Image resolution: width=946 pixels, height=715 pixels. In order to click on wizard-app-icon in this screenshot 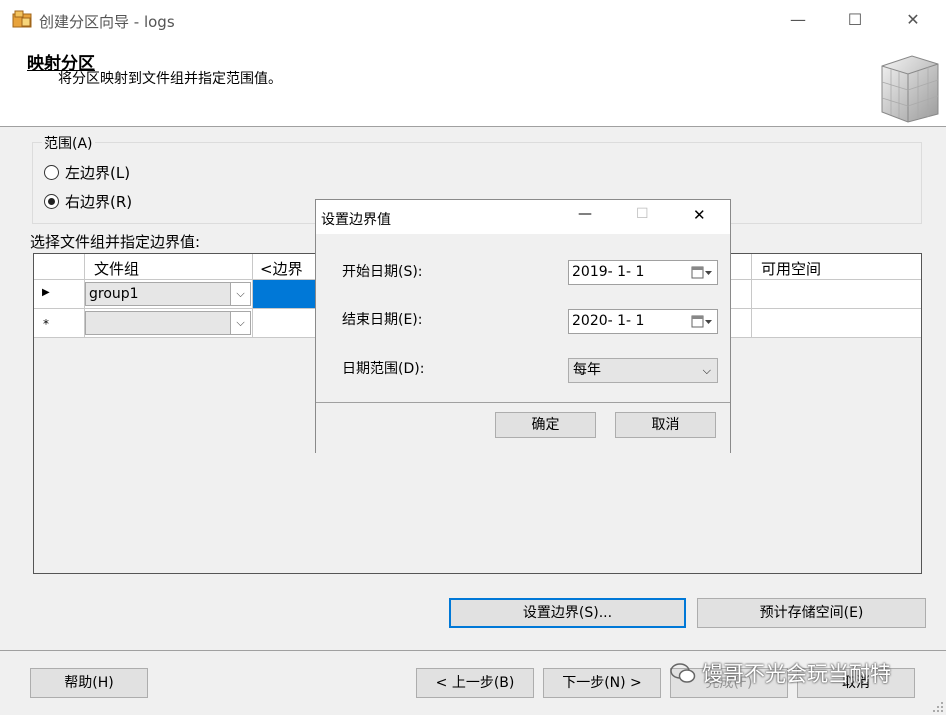, I will do `click(22, 19)`.